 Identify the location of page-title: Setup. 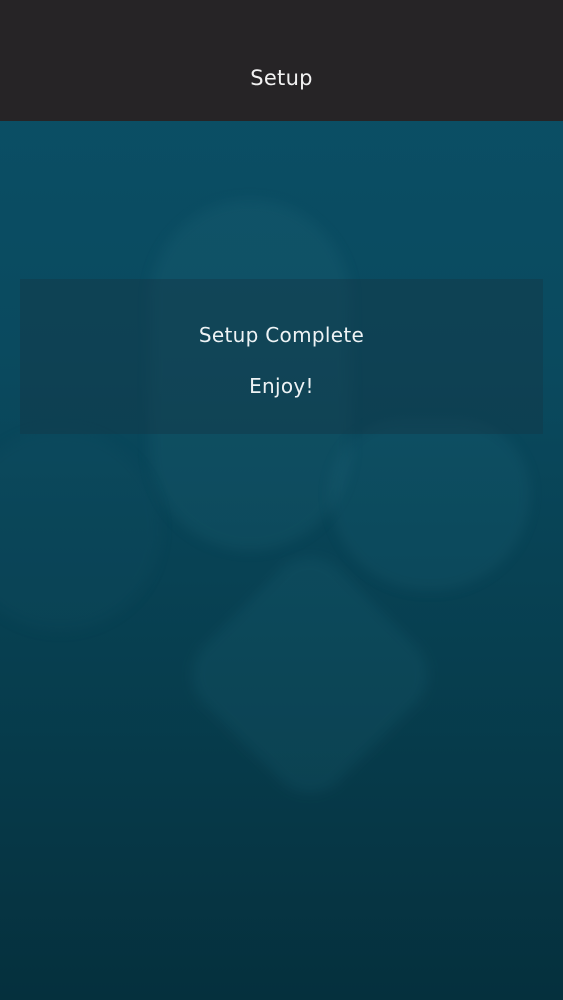
(281, 78).